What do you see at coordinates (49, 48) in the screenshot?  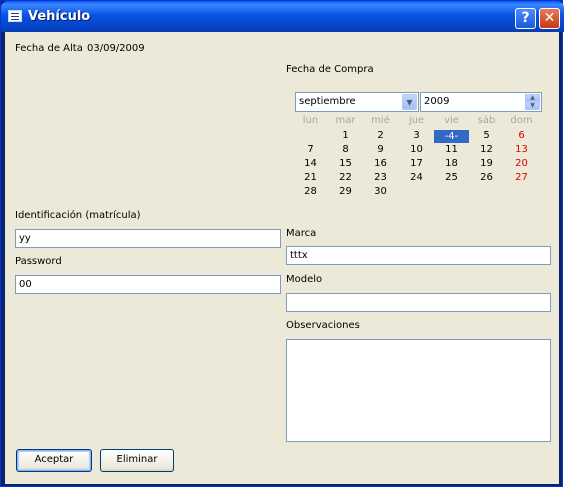 I see `fecha-alta-label: Fecha de Alta` at bounding box center [49, 48].